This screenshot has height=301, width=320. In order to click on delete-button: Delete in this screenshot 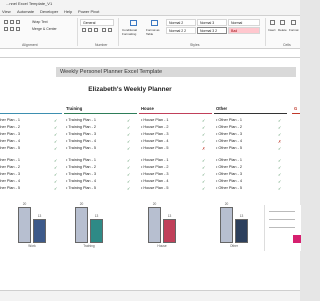, I will do `click(283, 28)`.